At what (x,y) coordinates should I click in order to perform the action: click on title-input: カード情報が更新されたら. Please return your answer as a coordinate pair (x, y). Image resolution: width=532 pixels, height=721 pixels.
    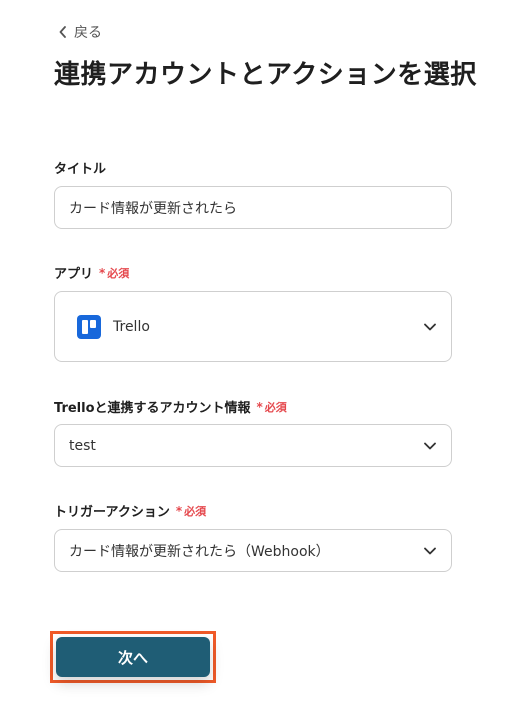
    Looking at the image, I should click on (253, 207).